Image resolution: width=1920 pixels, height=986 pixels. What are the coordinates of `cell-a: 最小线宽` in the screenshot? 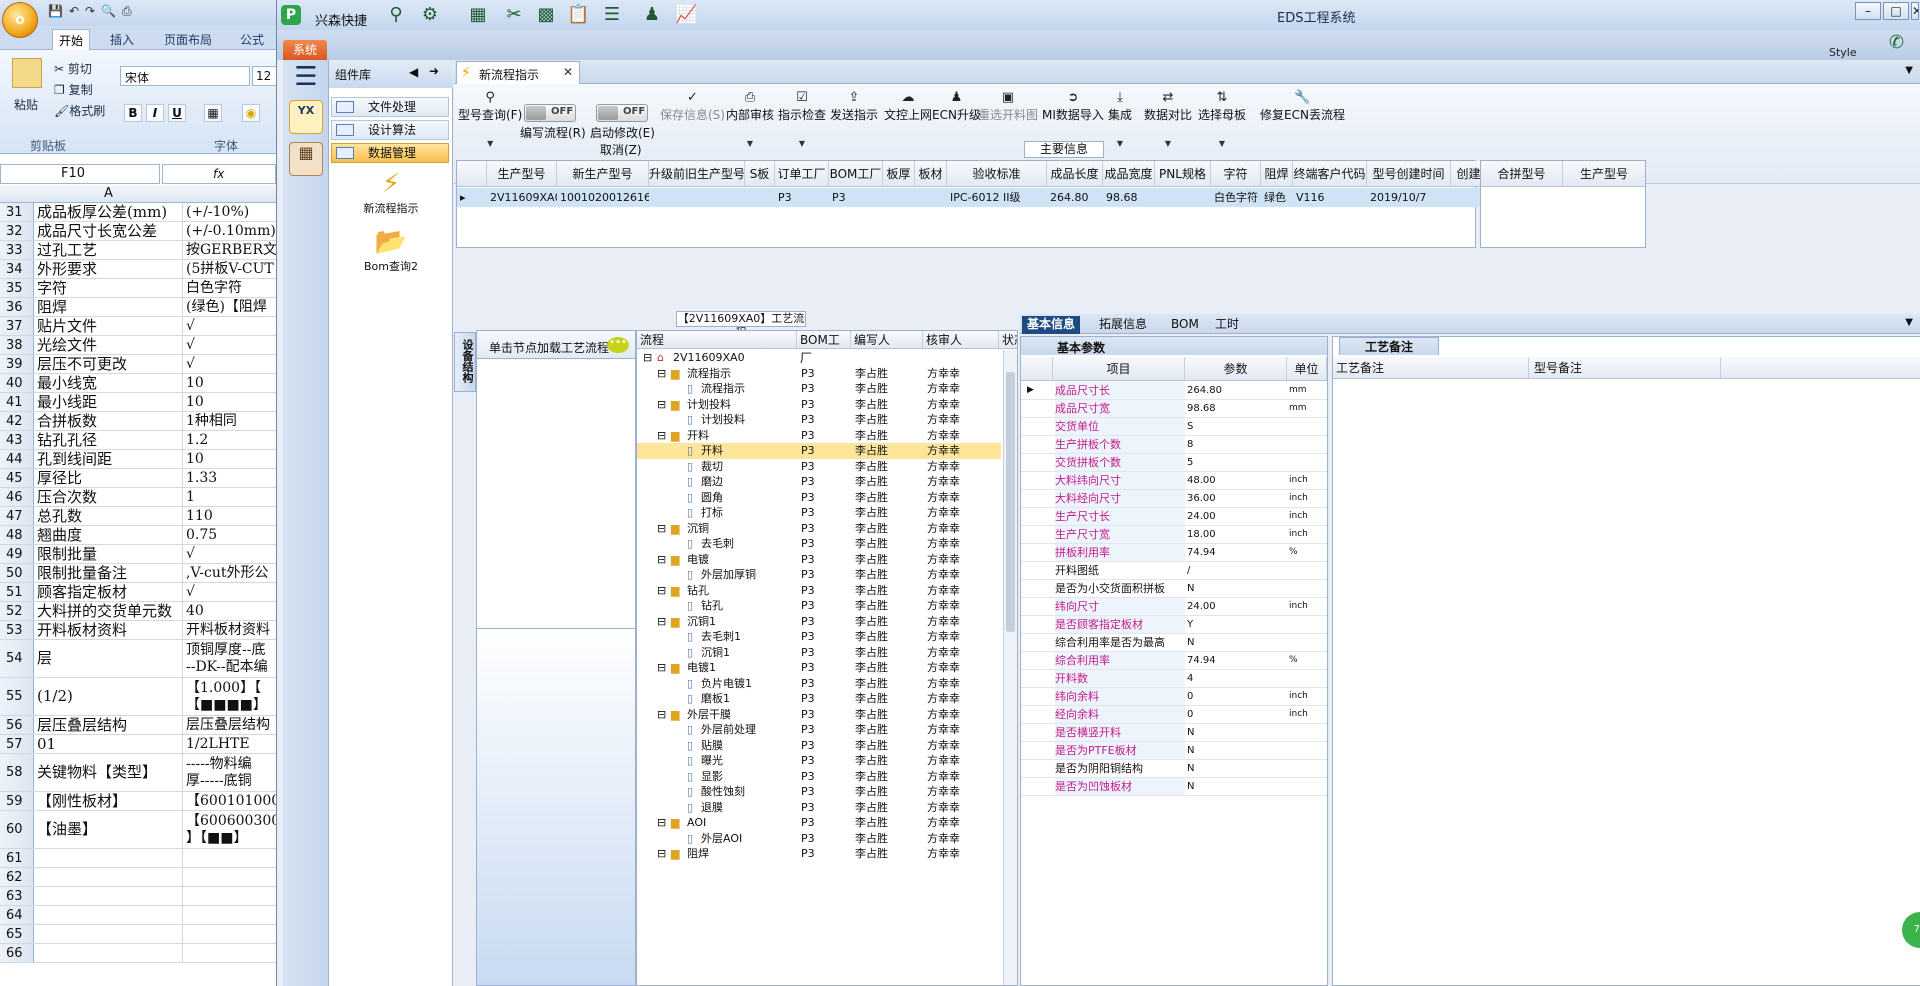 It's located at (109, 383).